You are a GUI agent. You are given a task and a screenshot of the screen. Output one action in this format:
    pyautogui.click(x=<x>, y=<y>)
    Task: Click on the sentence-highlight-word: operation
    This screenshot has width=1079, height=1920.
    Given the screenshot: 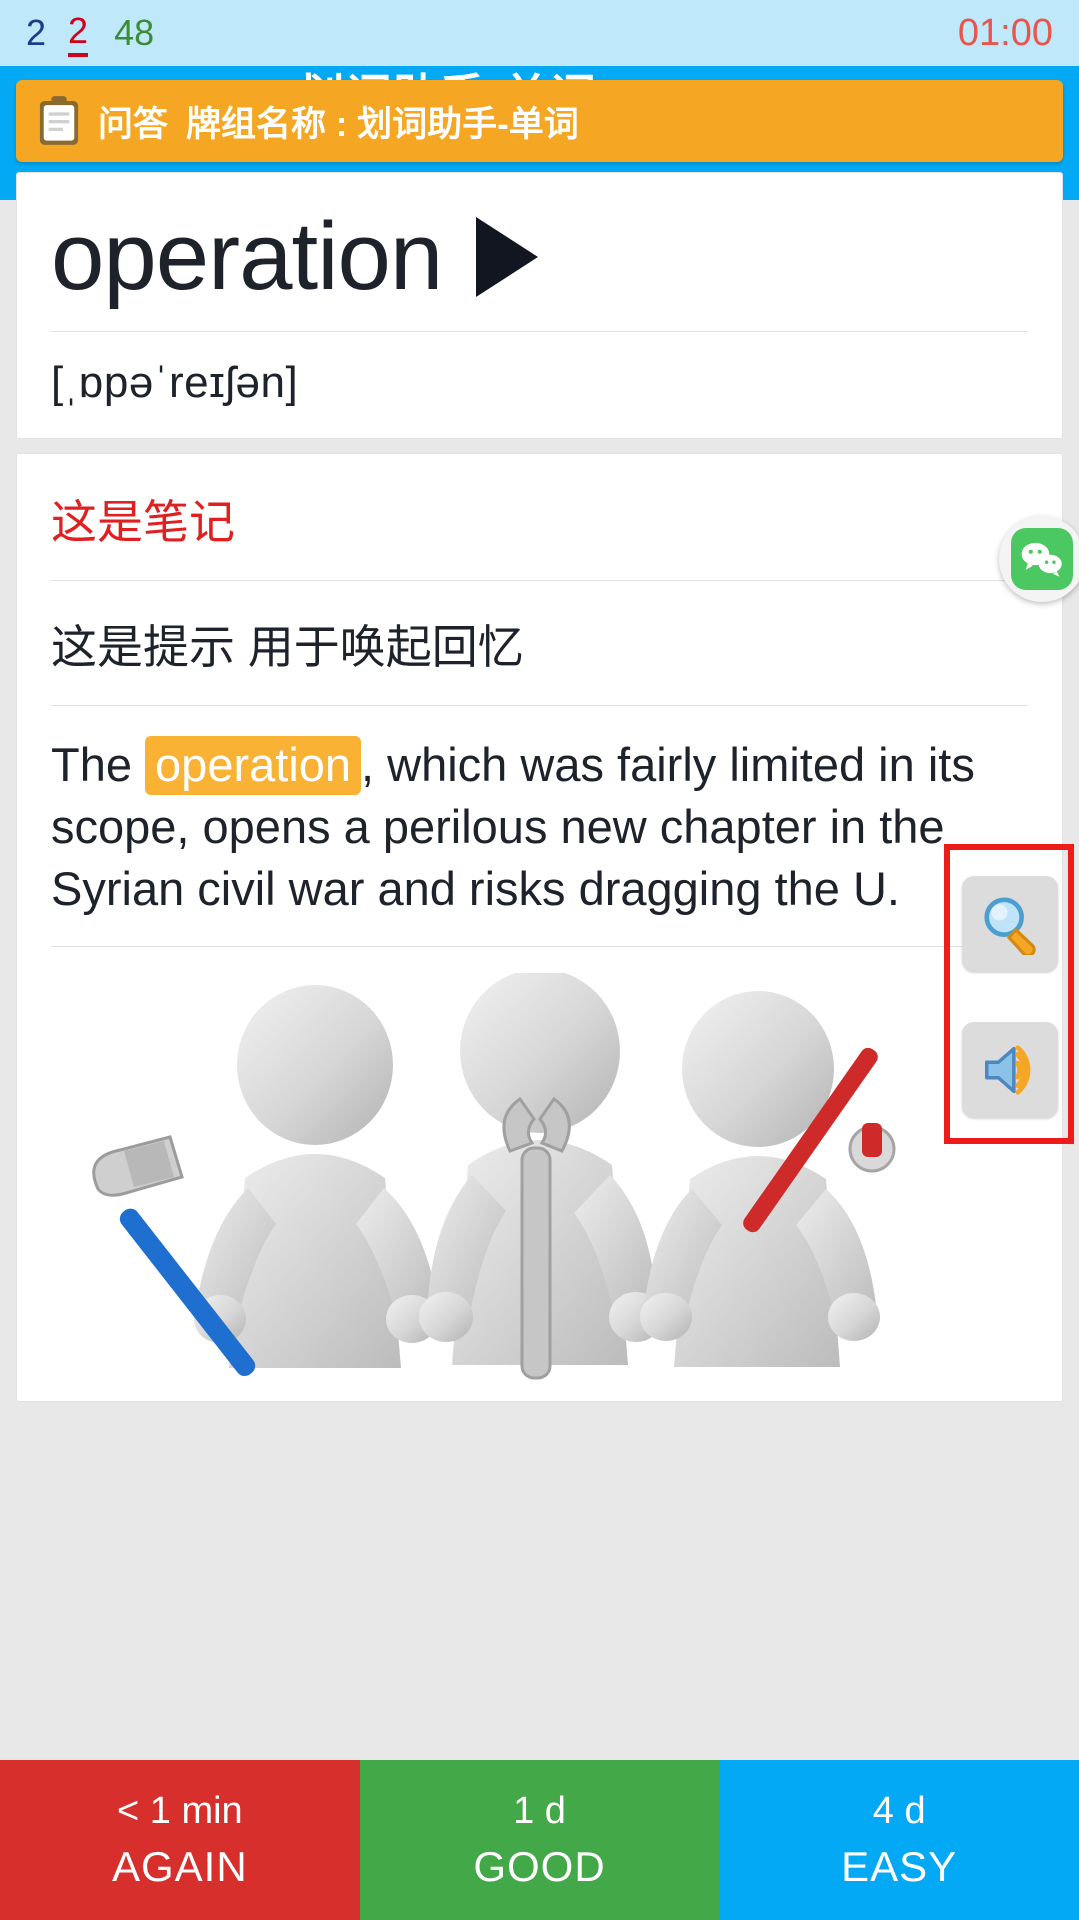 What is the action you would take?
    pyautogui.click(x=253, y=765)
    